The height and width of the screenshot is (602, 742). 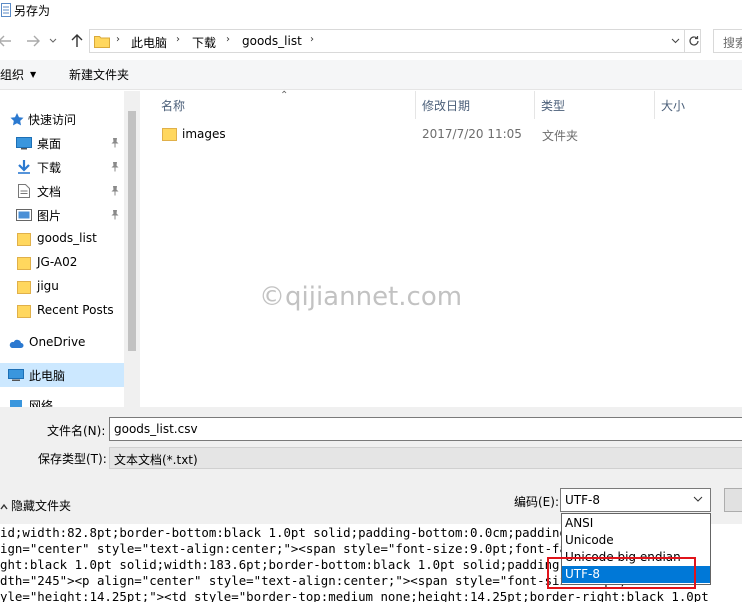 What do you see at coordinates (49, 168) in the screenshot?
I see `sidebar-item-label: 下载` at bounding box center [49, 168].